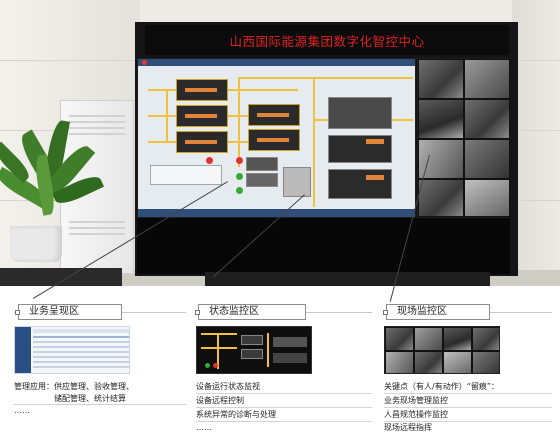 The width and height of the screenshot is (560, 442). Describe the element at coordinates (254, 350) in the screenshot. I see `zone-2-thumbnail` at that location.